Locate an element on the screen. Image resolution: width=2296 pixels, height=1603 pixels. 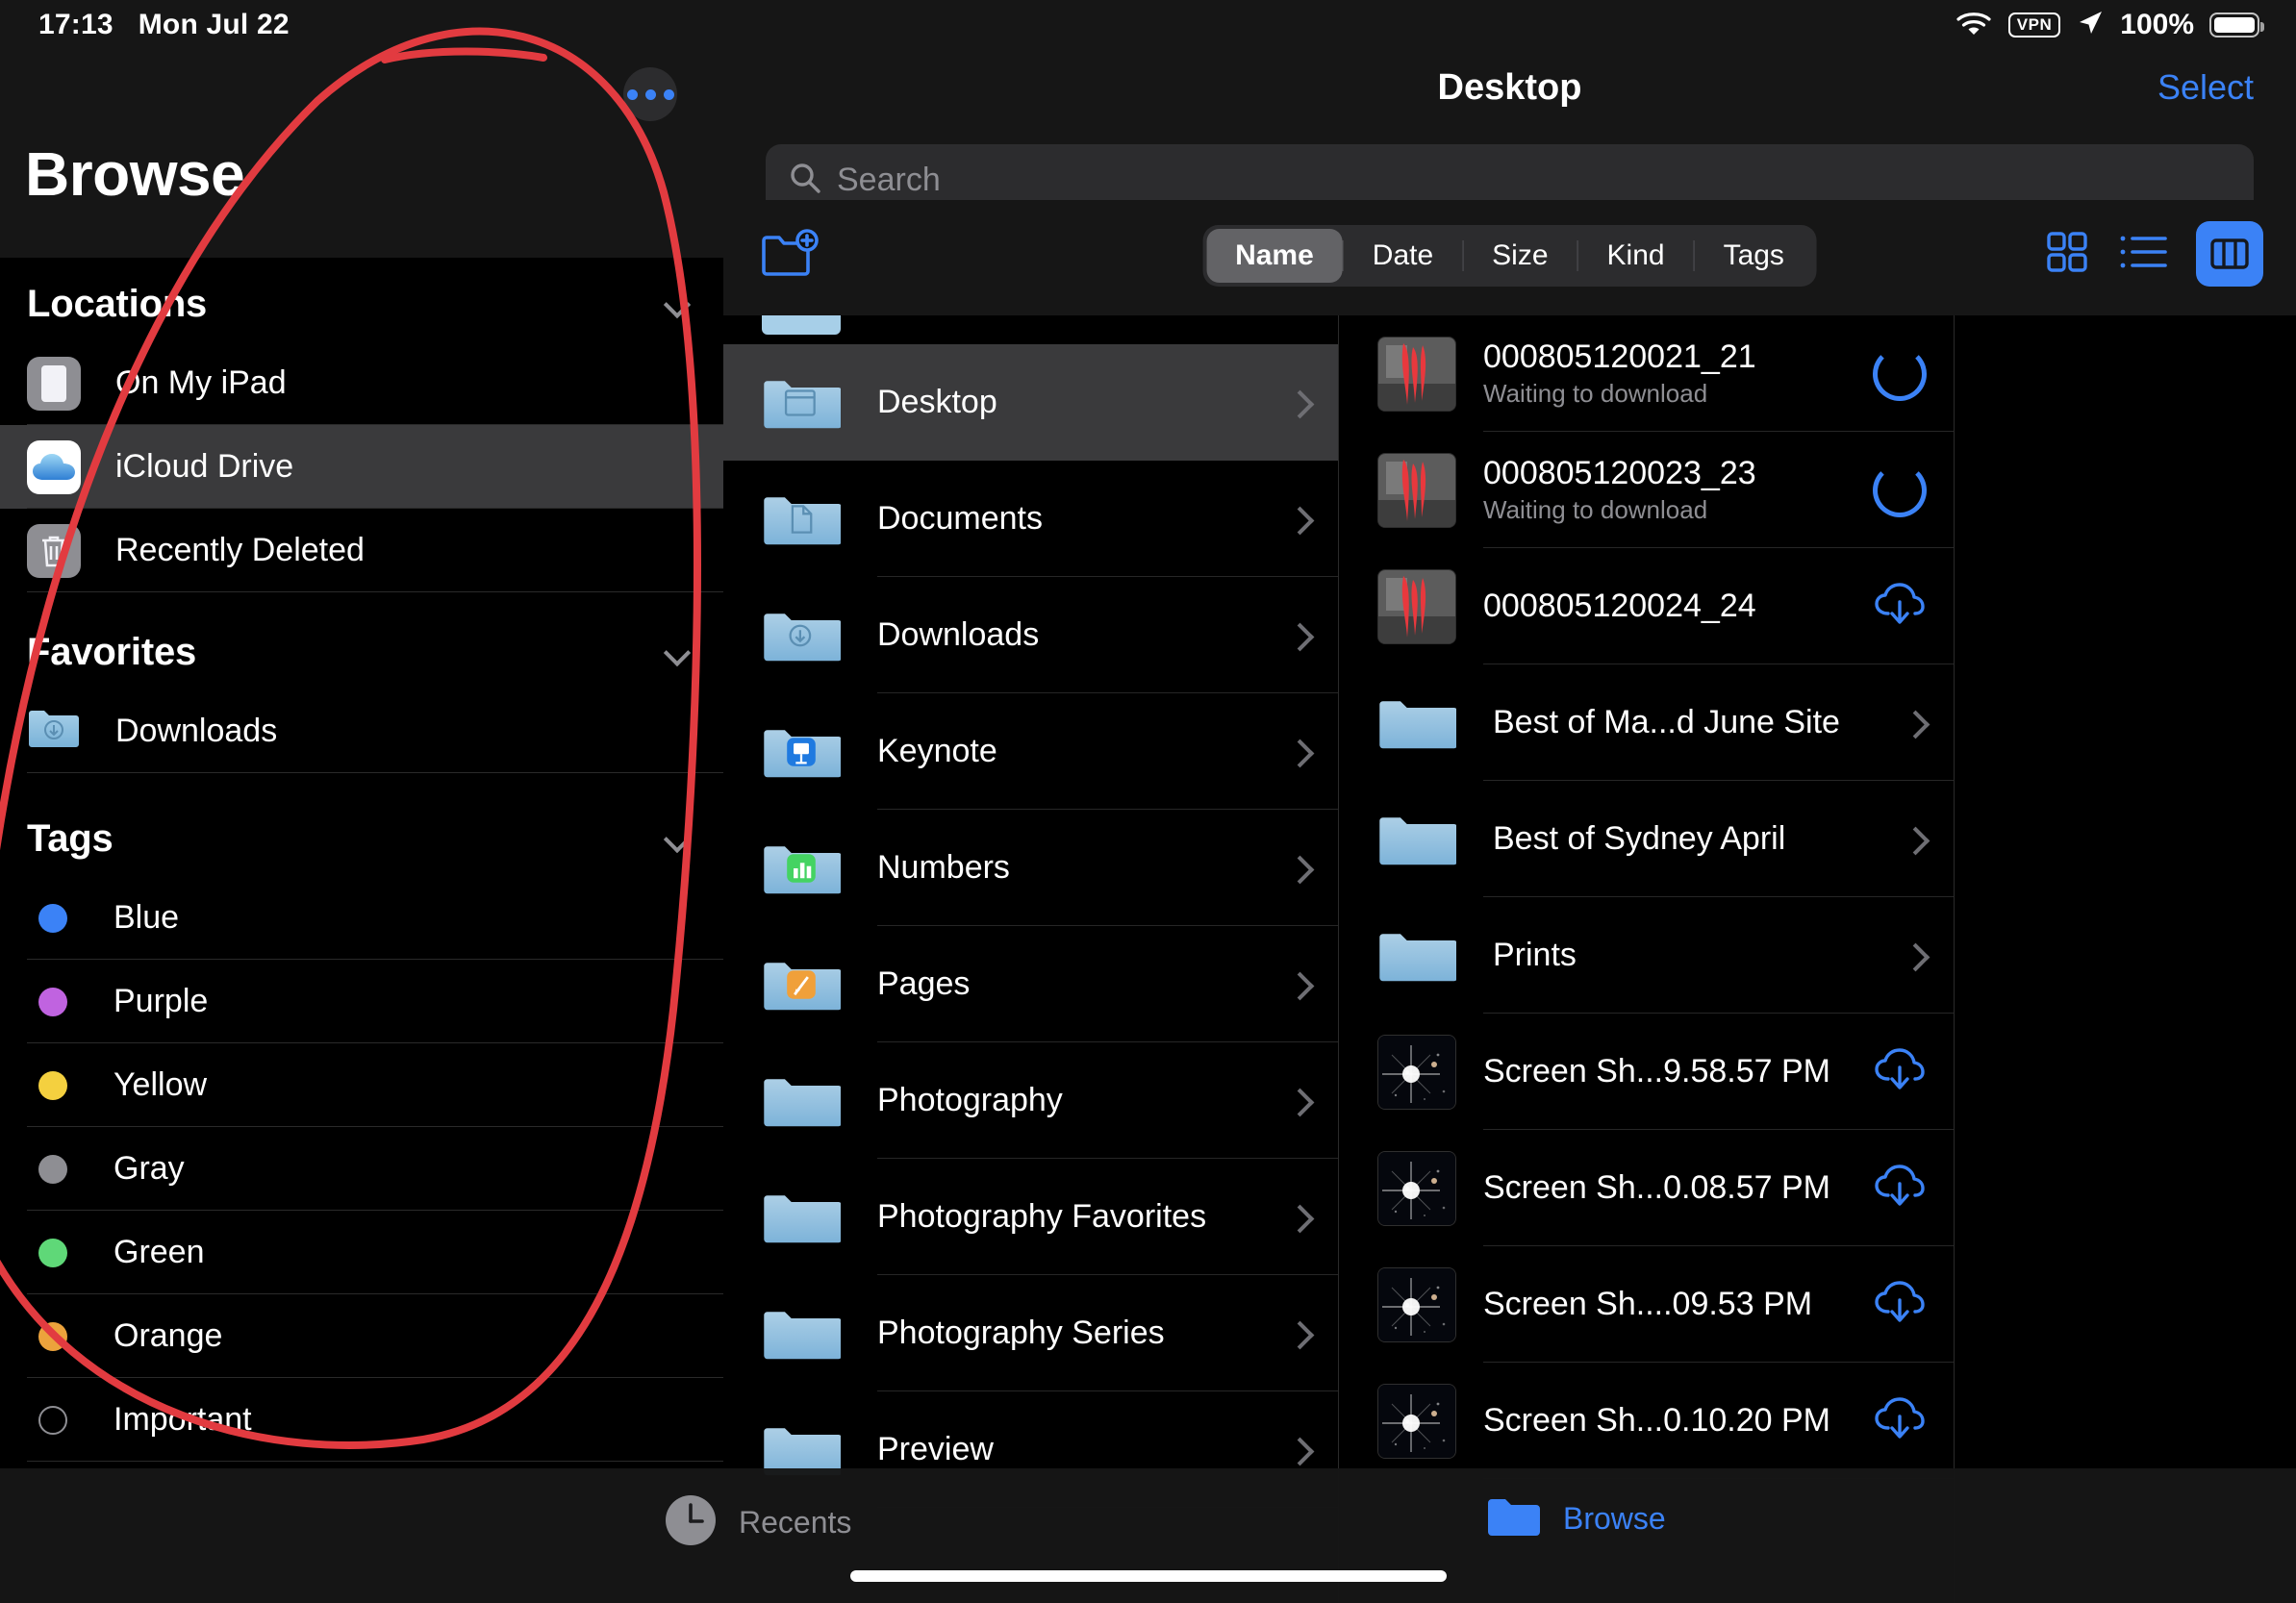
sidebar-item-icloud-drive: iCloud Drive is located at coordinates (361, 467).